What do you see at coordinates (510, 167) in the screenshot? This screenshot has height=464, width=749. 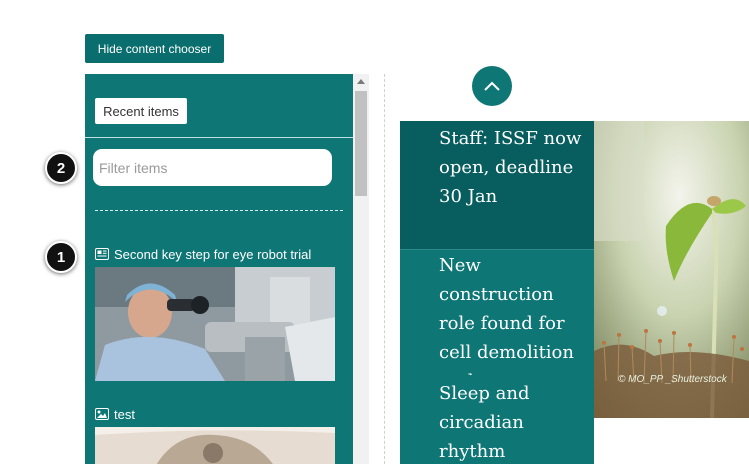 I see `news-title: Staff: ISSF now open, deadline 30 Jan` at bounding box center [510, 167].